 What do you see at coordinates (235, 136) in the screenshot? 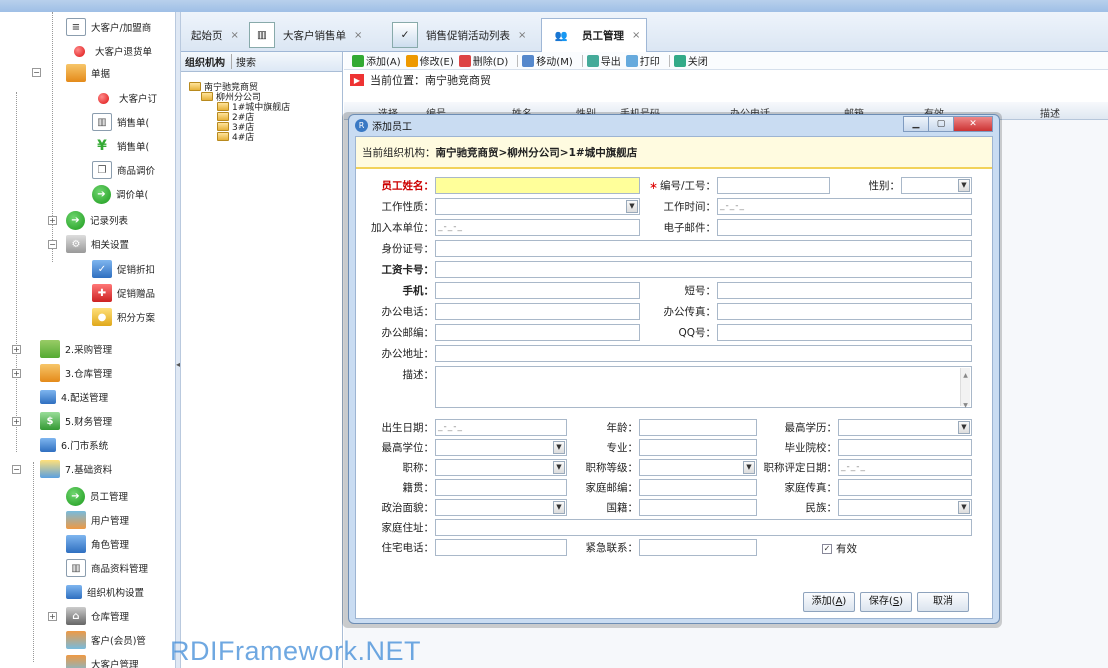
I see `org-node: 4#店` at bounding box center [235, 136].